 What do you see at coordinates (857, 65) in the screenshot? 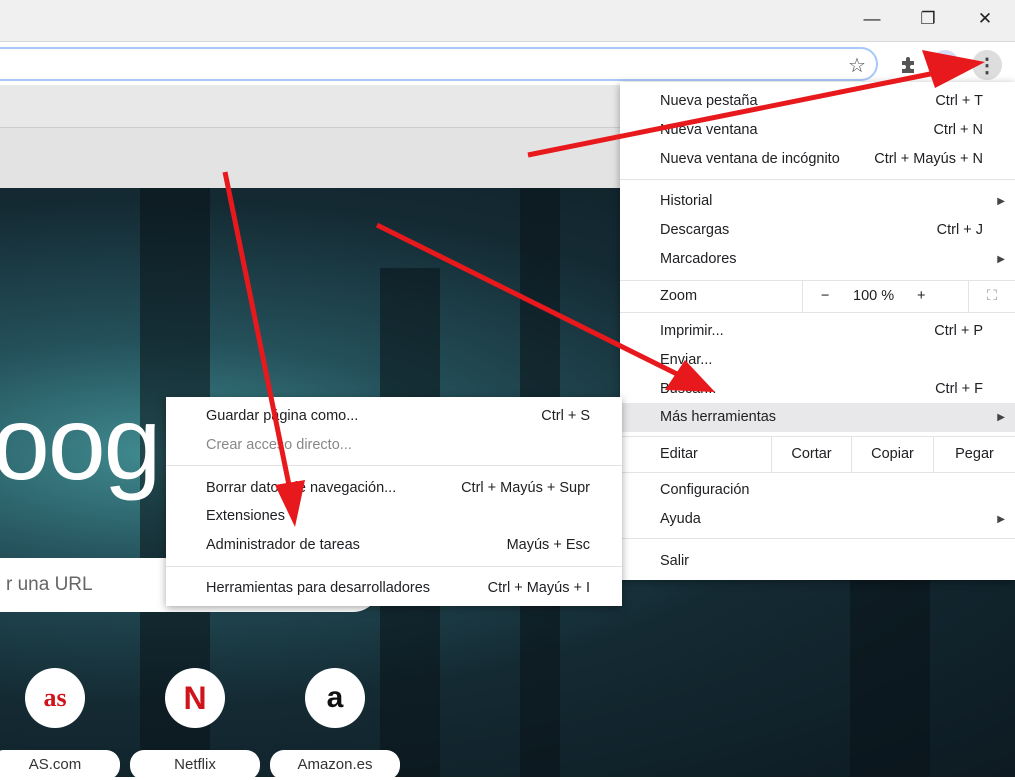
I see `bookmark-star-icon: ☆` at bounding box center [857, 65].